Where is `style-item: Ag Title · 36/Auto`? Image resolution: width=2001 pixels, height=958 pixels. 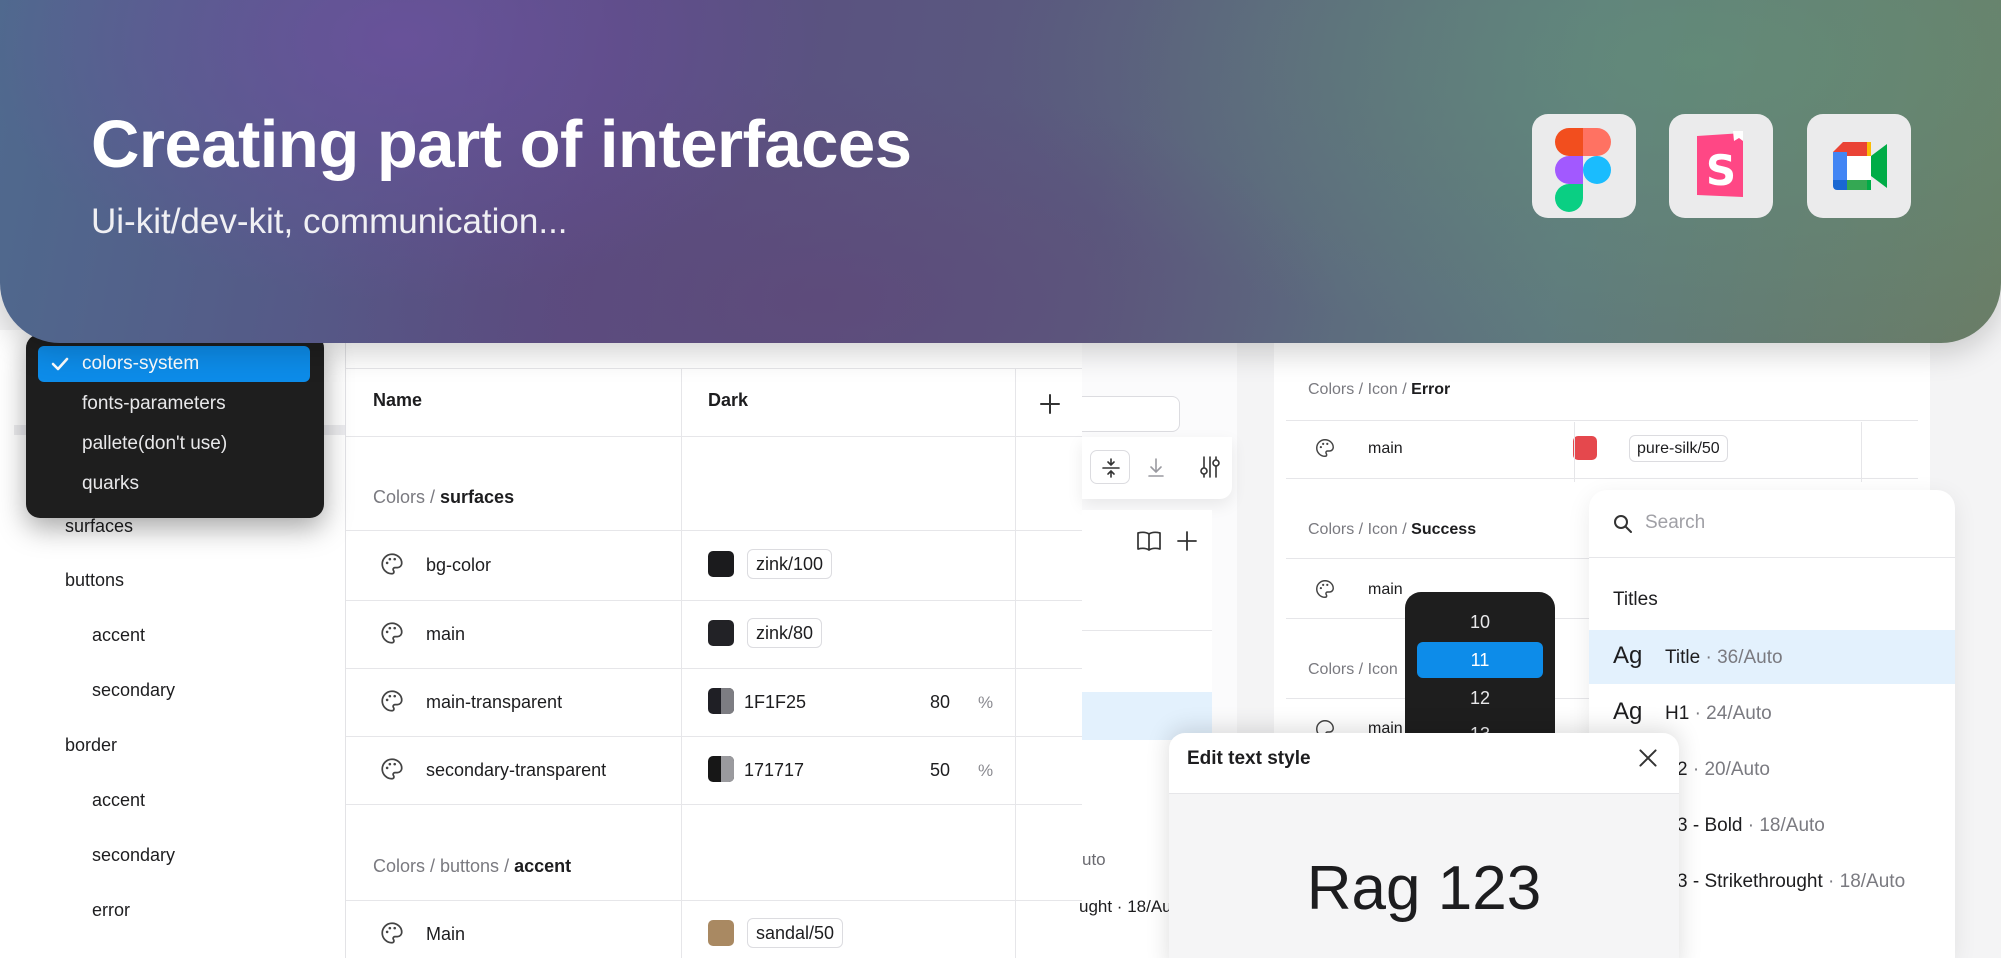 style-item: Ag Title · 36/Auto is located at coordinates (1772, 657).